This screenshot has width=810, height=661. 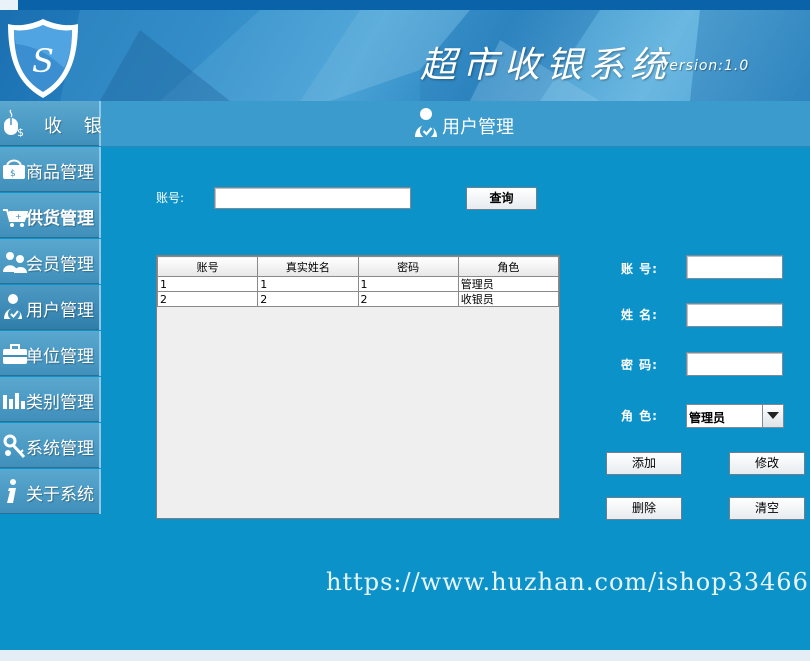 I want to click on password-field, so click(x=734, y=364).